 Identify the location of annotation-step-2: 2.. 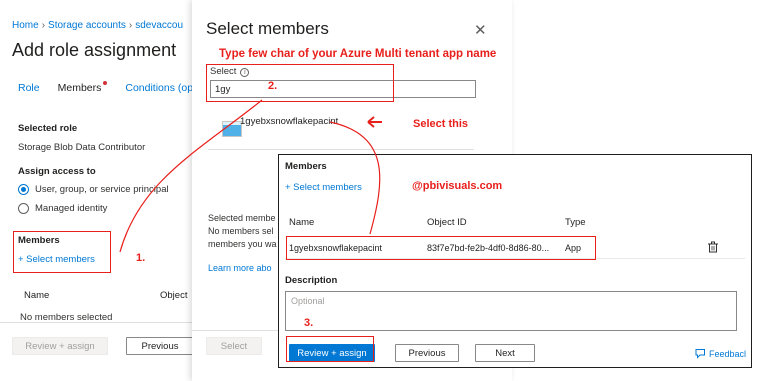
(273, 86).